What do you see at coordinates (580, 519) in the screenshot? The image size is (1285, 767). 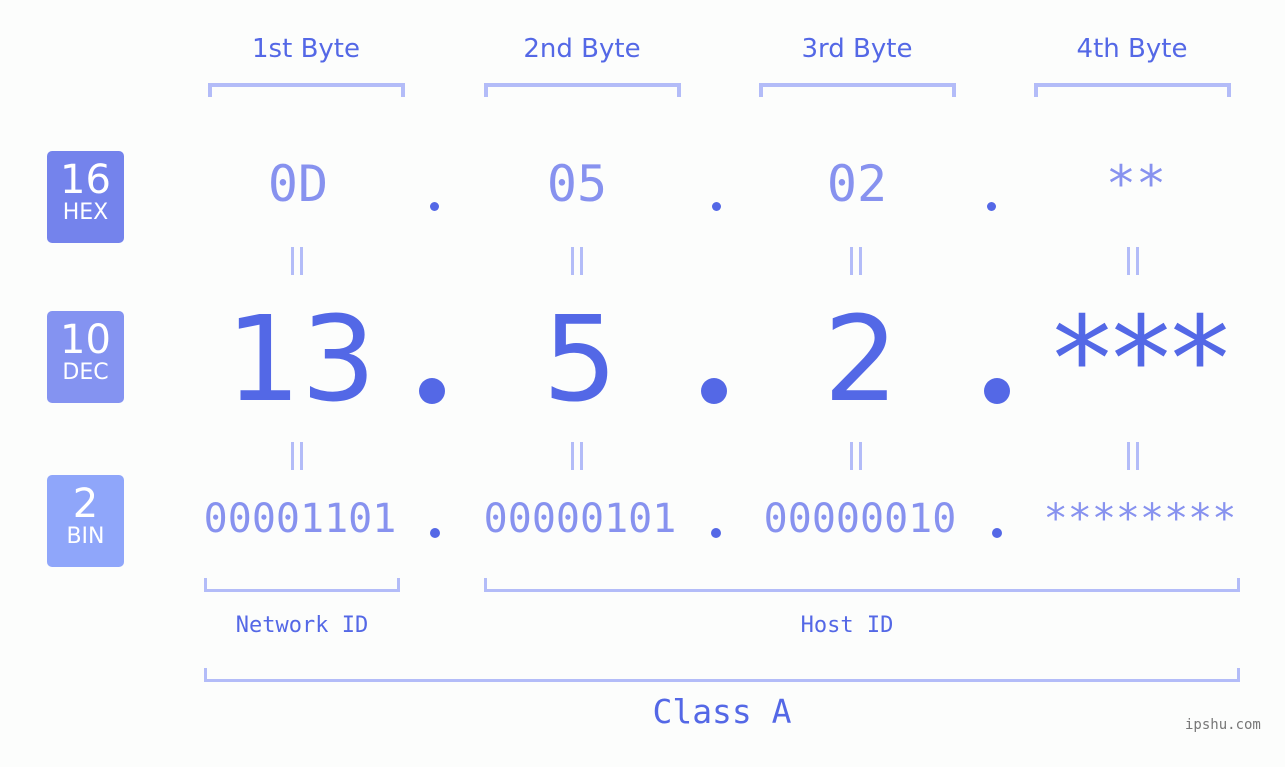 I see `bin-value-2: 00000101` at bounding box center [580, 519].